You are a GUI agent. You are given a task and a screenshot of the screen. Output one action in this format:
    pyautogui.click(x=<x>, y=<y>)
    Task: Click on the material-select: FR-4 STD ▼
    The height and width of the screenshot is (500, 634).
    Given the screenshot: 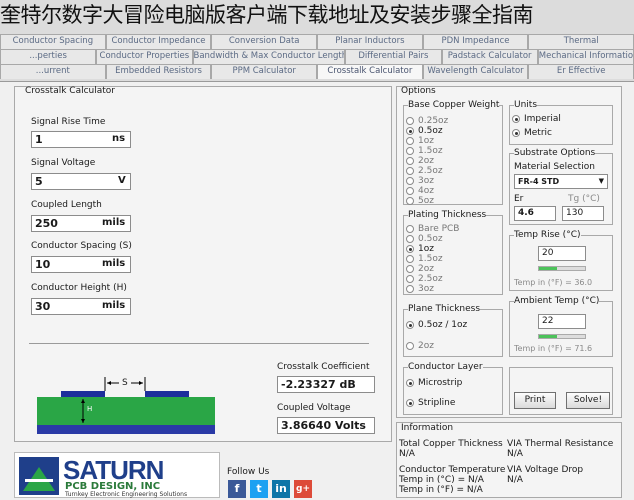 What is the action you would take?
    pyautogui.click(x=561, y=181)
    